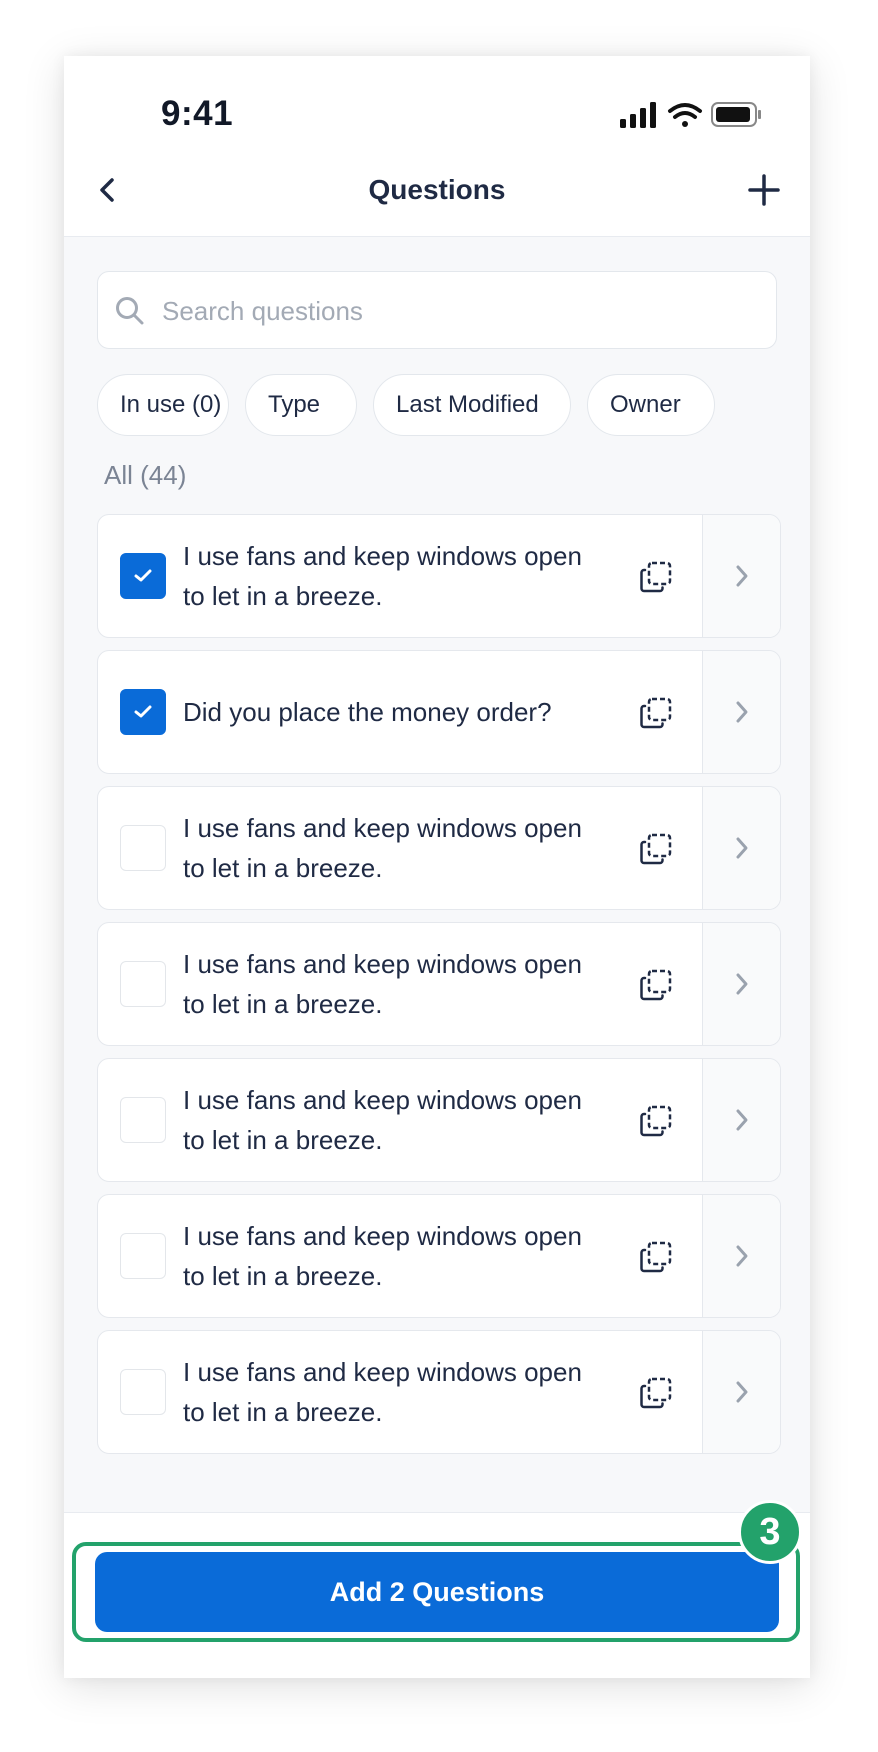  Describe the element at coordinates (685, 115) in the screenshot. I see `wifi-icon` at that location.